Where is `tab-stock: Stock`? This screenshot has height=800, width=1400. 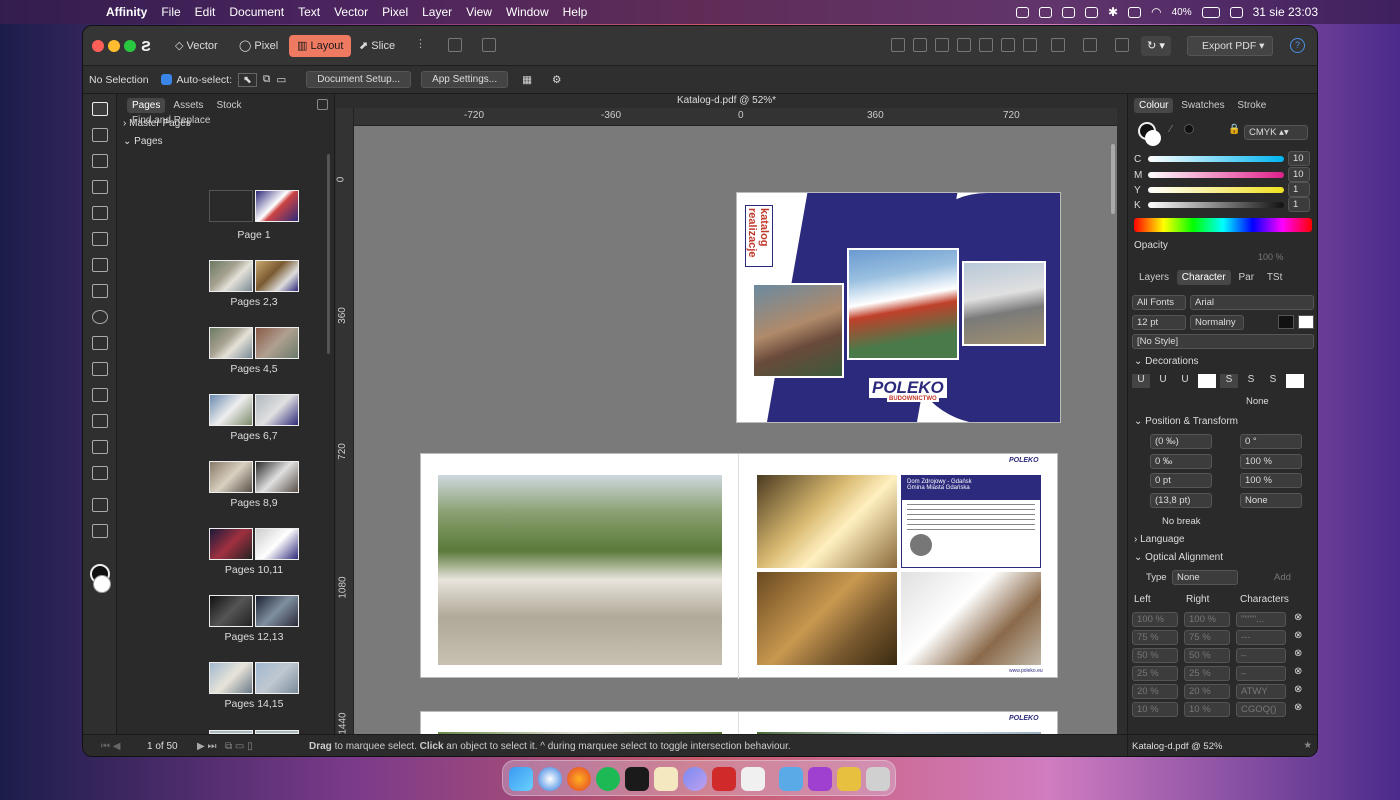
tab-stock: Stock is located at coordinates (229, 105).